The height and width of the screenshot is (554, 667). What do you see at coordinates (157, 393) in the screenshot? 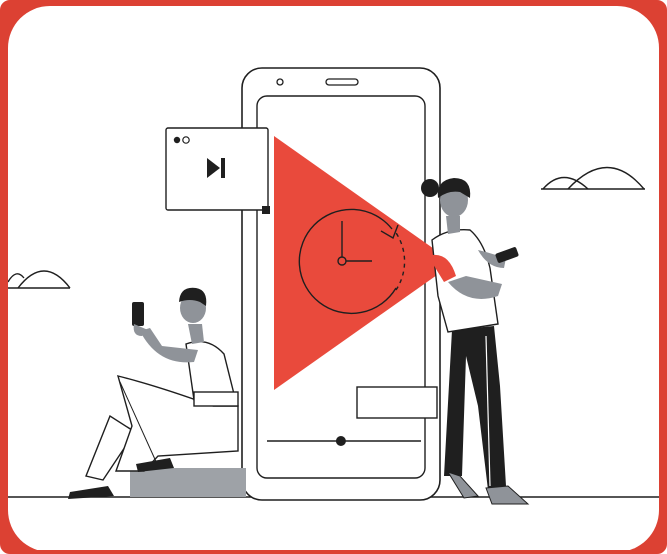
I see `sitting-person` at bounding box center [157, 393].